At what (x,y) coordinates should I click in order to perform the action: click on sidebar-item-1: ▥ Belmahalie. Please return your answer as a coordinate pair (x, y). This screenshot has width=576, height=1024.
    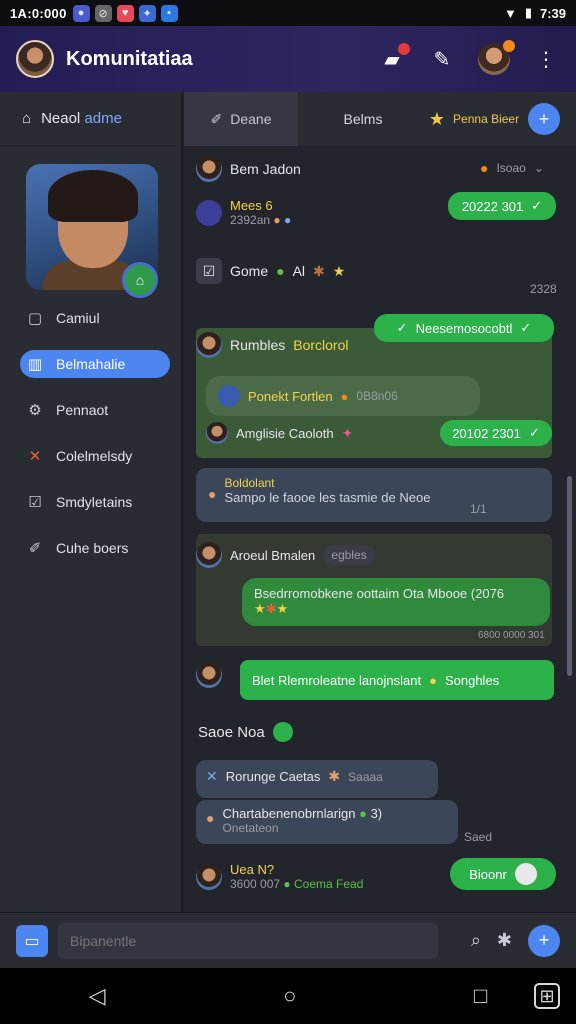
    Looking at the image, I should click on (95, 364).